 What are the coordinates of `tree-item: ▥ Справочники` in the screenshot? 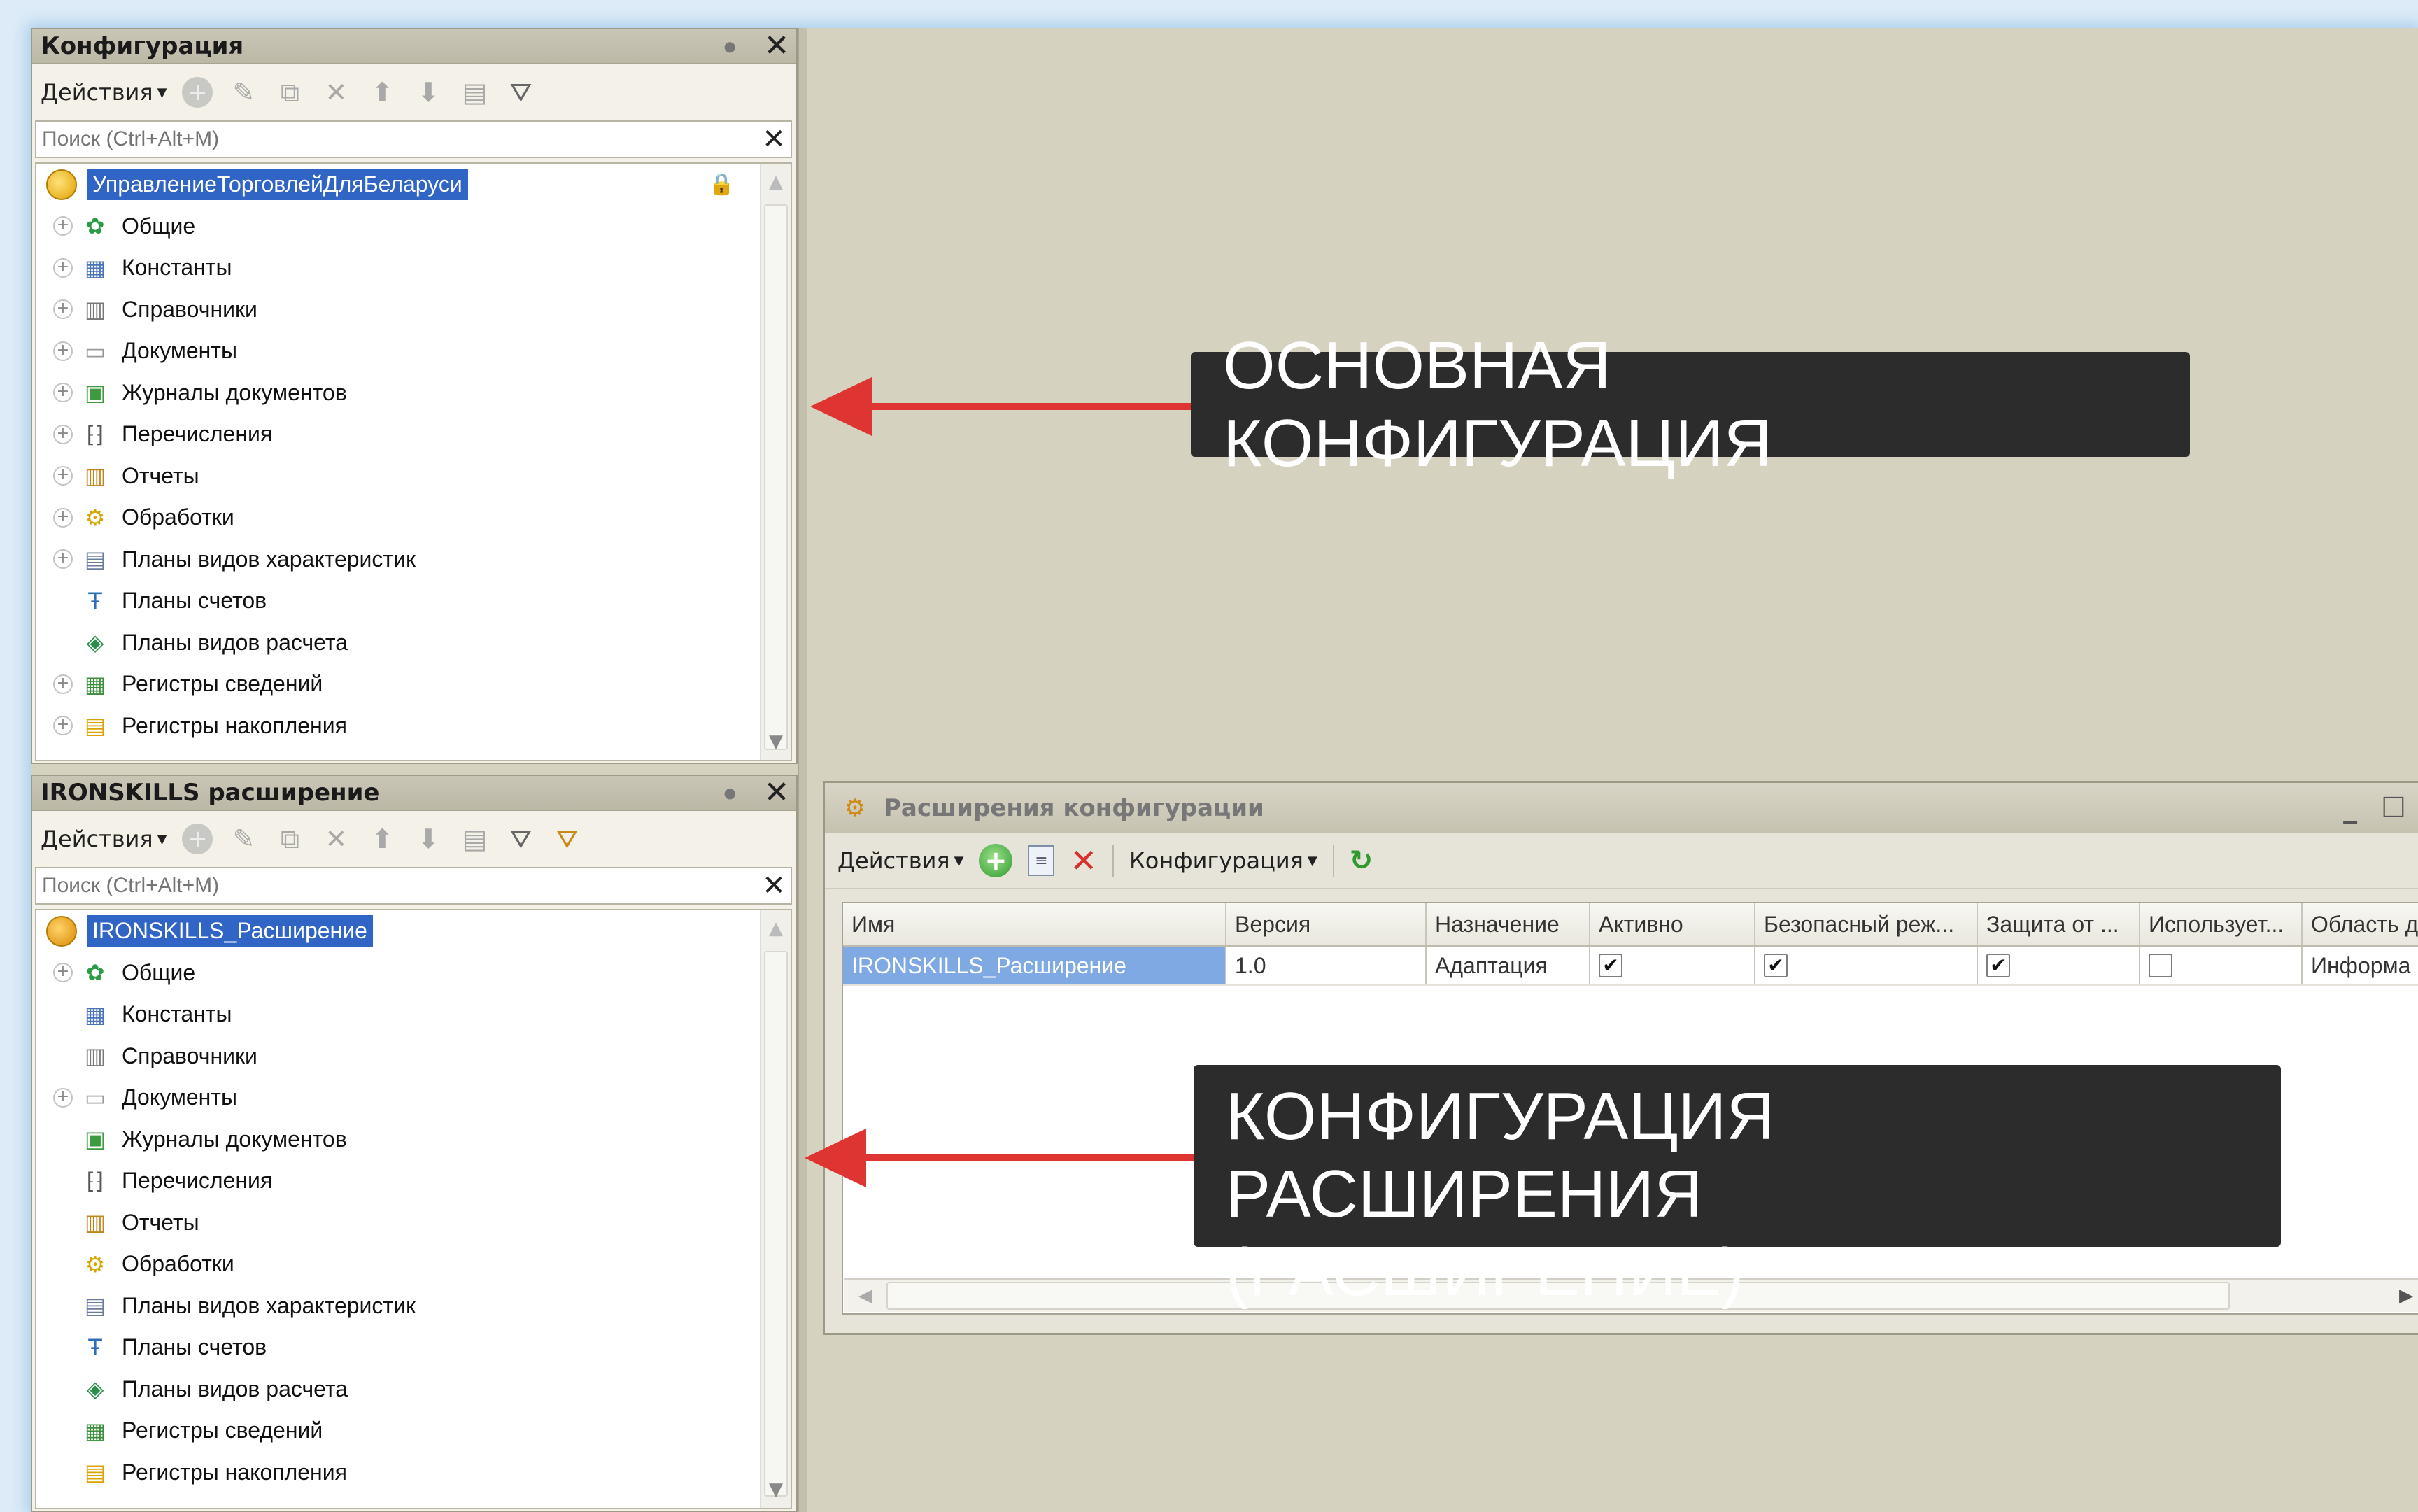 It's located at (413, 1057).